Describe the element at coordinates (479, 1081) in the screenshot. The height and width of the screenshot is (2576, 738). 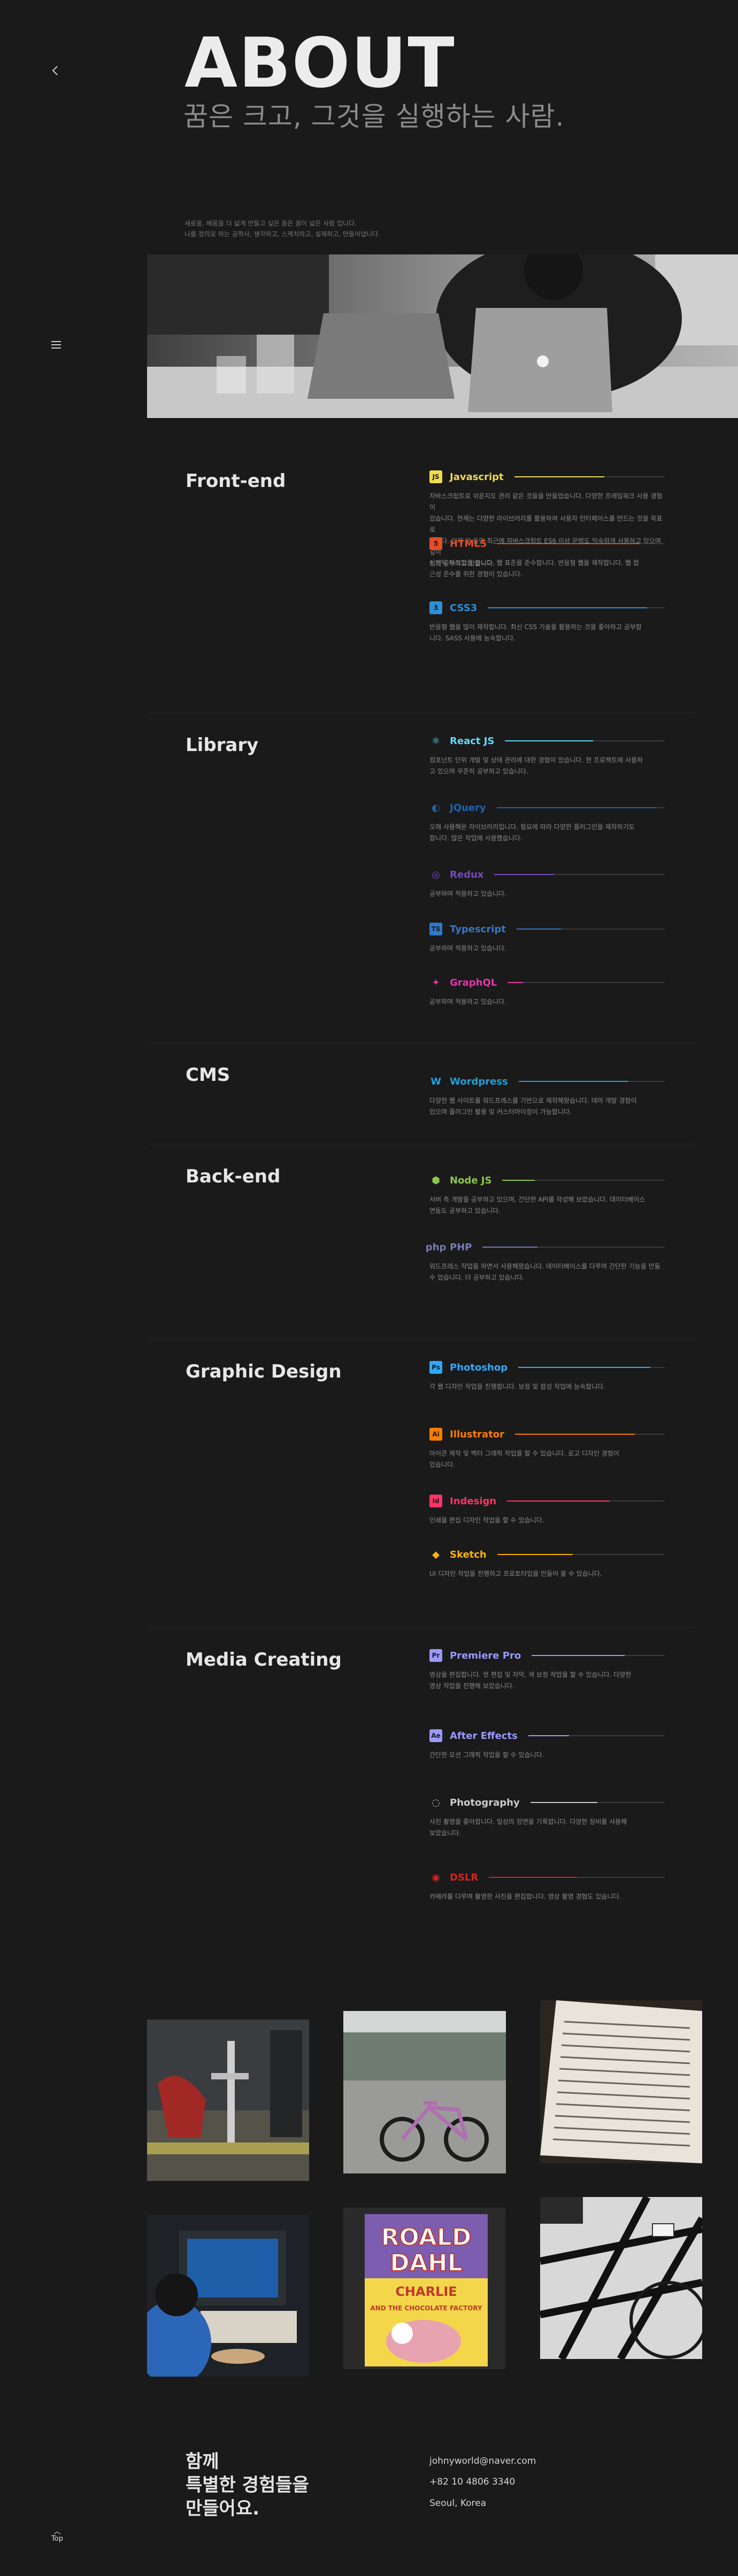
I see `skill-name: Wordpress` at that location.